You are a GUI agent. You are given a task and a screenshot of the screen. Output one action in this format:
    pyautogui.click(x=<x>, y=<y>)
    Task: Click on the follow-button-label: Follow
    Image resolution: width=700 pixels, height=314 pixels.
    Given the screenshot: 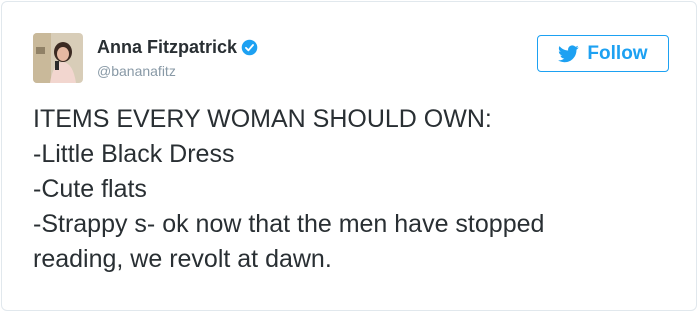 What is the action you would take?
    pyautogui.click(x=617, y=53)
    